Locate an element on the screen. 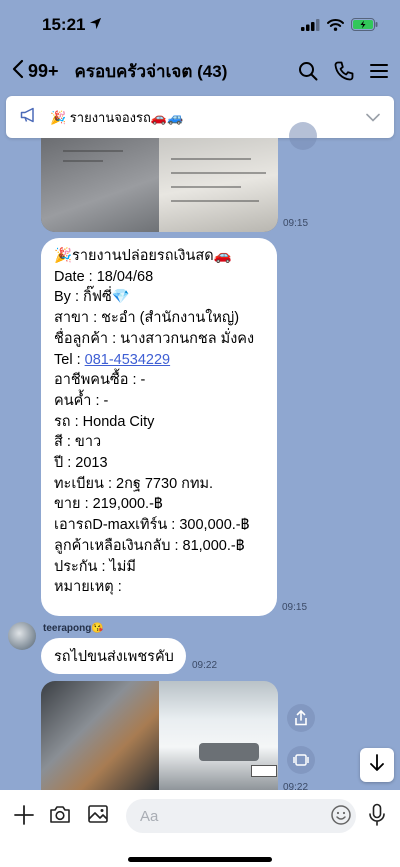 The width and height of the screenshot is (400, 867). report-line: ลูกค้าเหลือเงินกลับ : 81,000.-฿ is located at coordinates (149, 545).